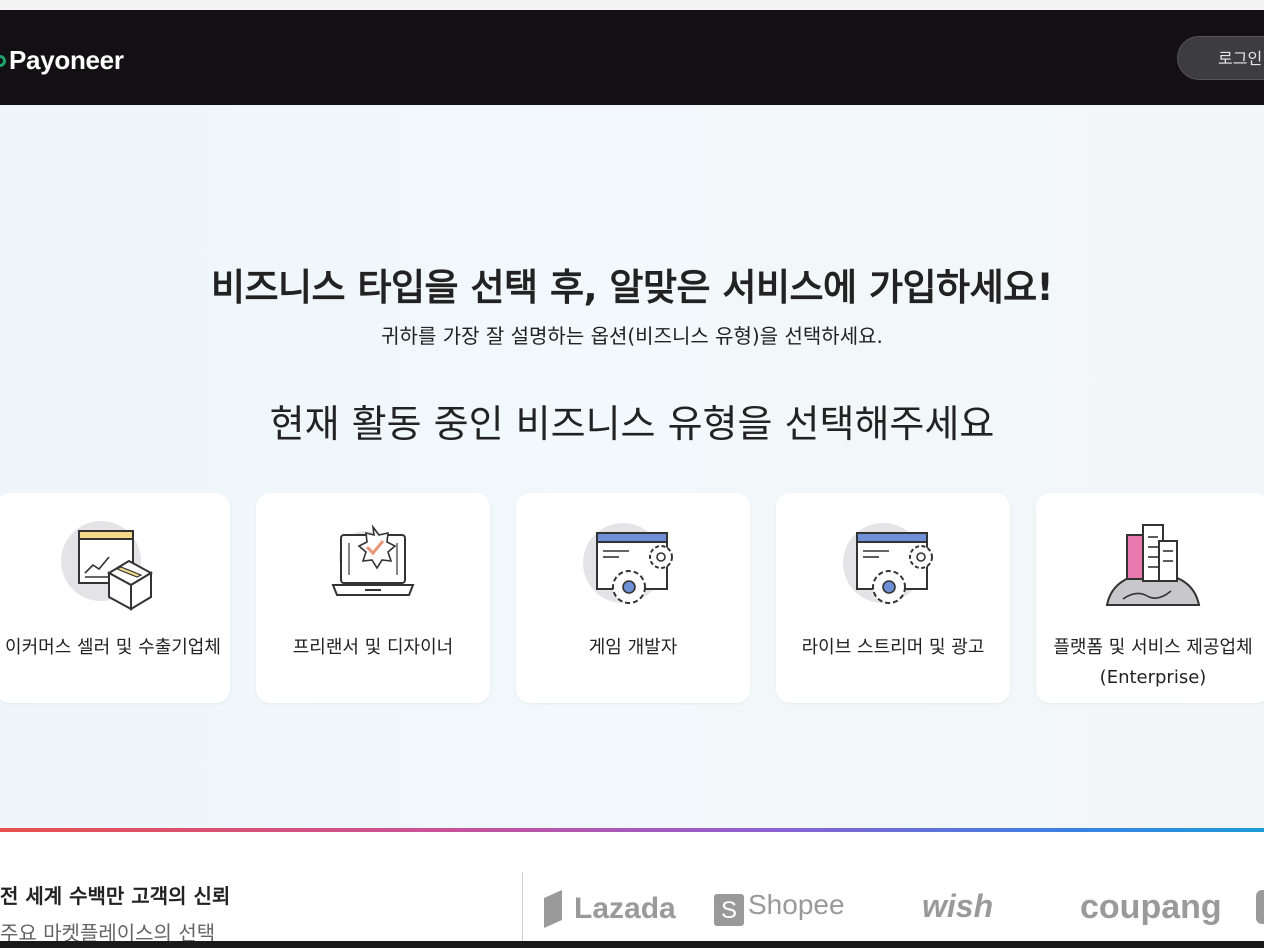 This screenshot has width=1264, height=948. I want to click on brand-lazada: Lazada, so click(609, 908).